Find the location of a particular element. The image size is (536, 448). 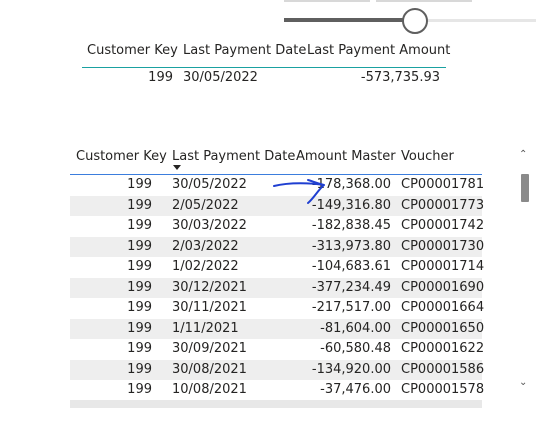

cell-voucher: CP00001690 is located at coordinates (443, 287).